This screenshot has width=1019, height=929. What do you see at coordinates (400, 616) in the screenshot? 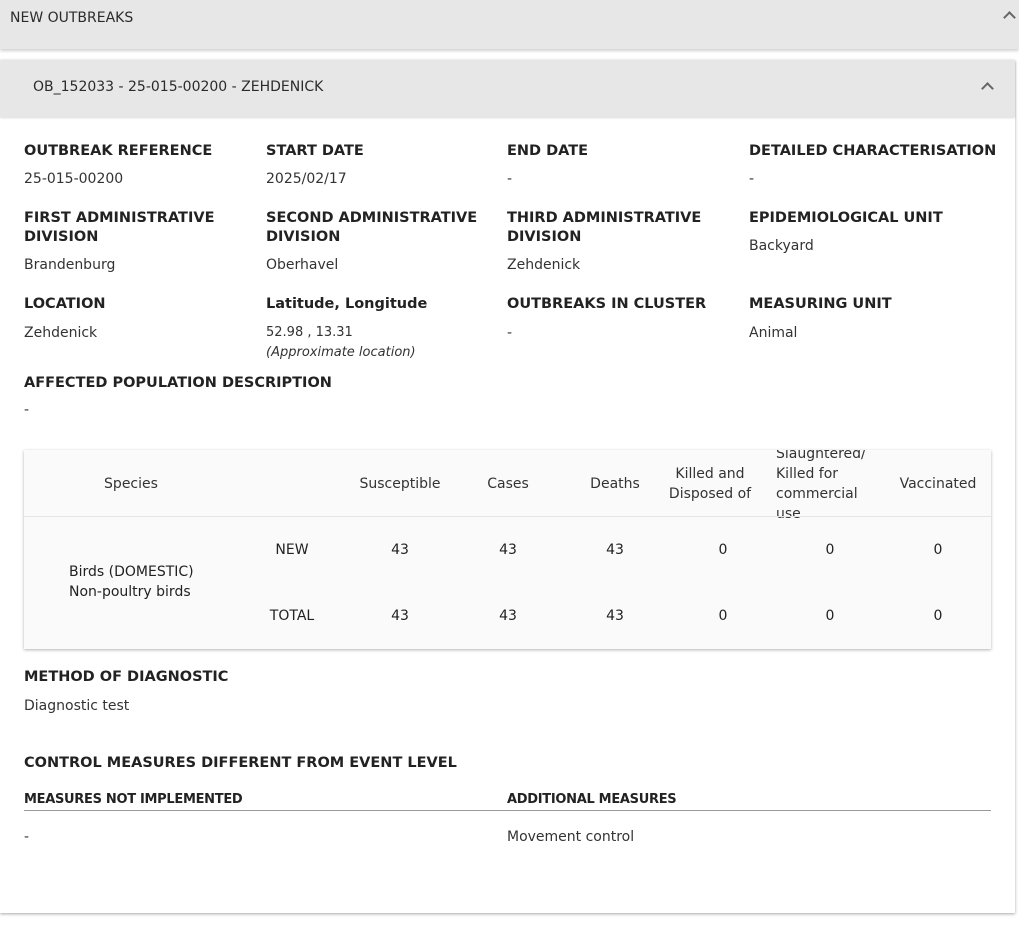
I see `cell-total-susceptible: 43` at bounding box center [400, 616].